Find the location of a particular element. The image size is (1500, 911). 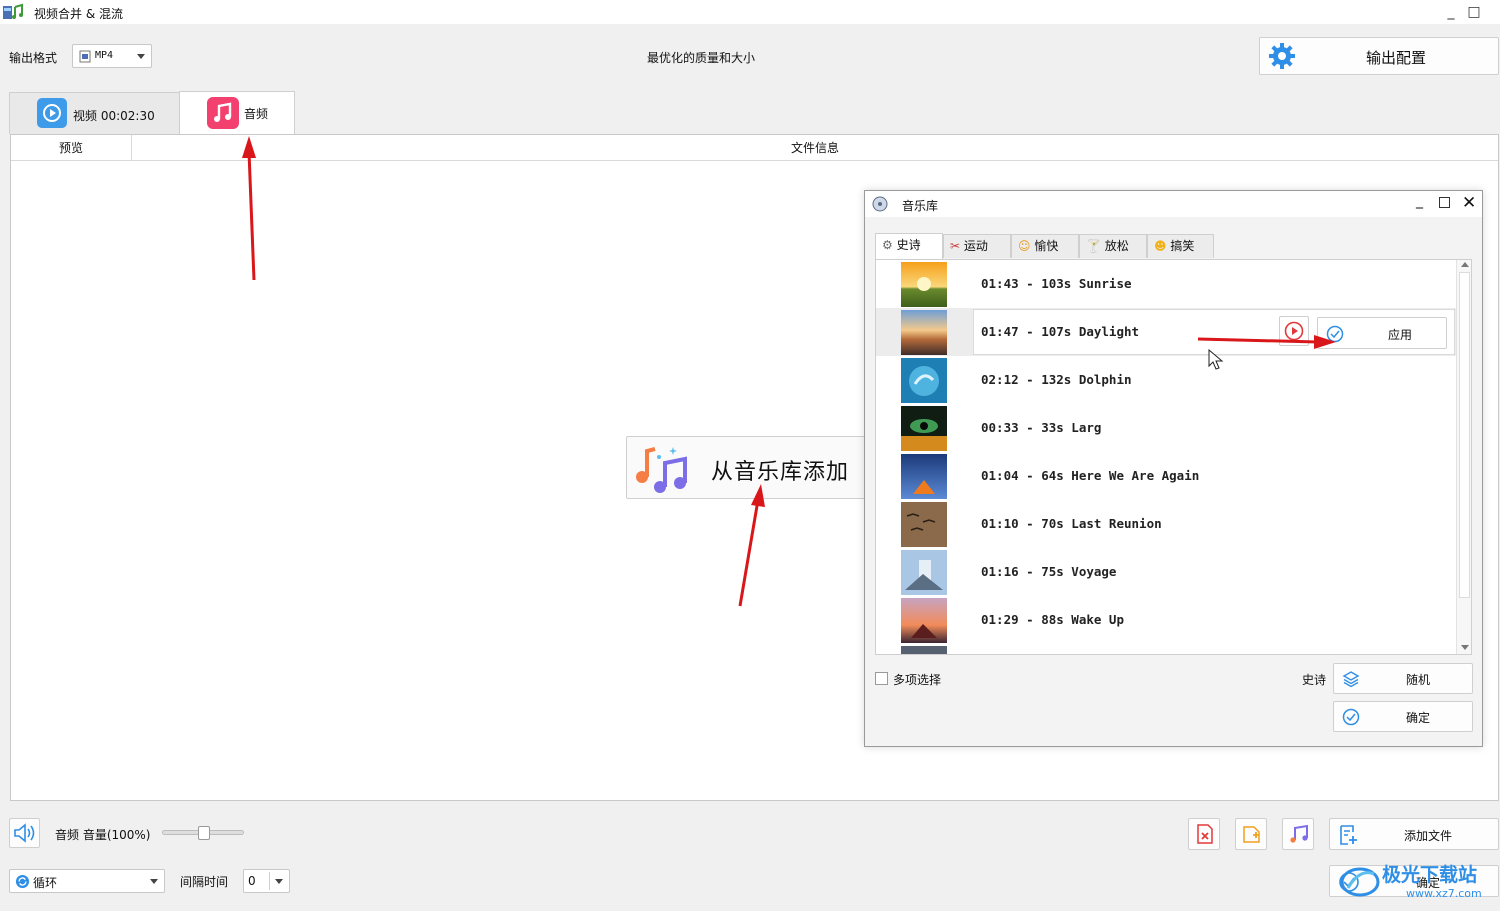

track-row: 01:04 - 64s Here We Are Again is located at coordinates (1166, 476).